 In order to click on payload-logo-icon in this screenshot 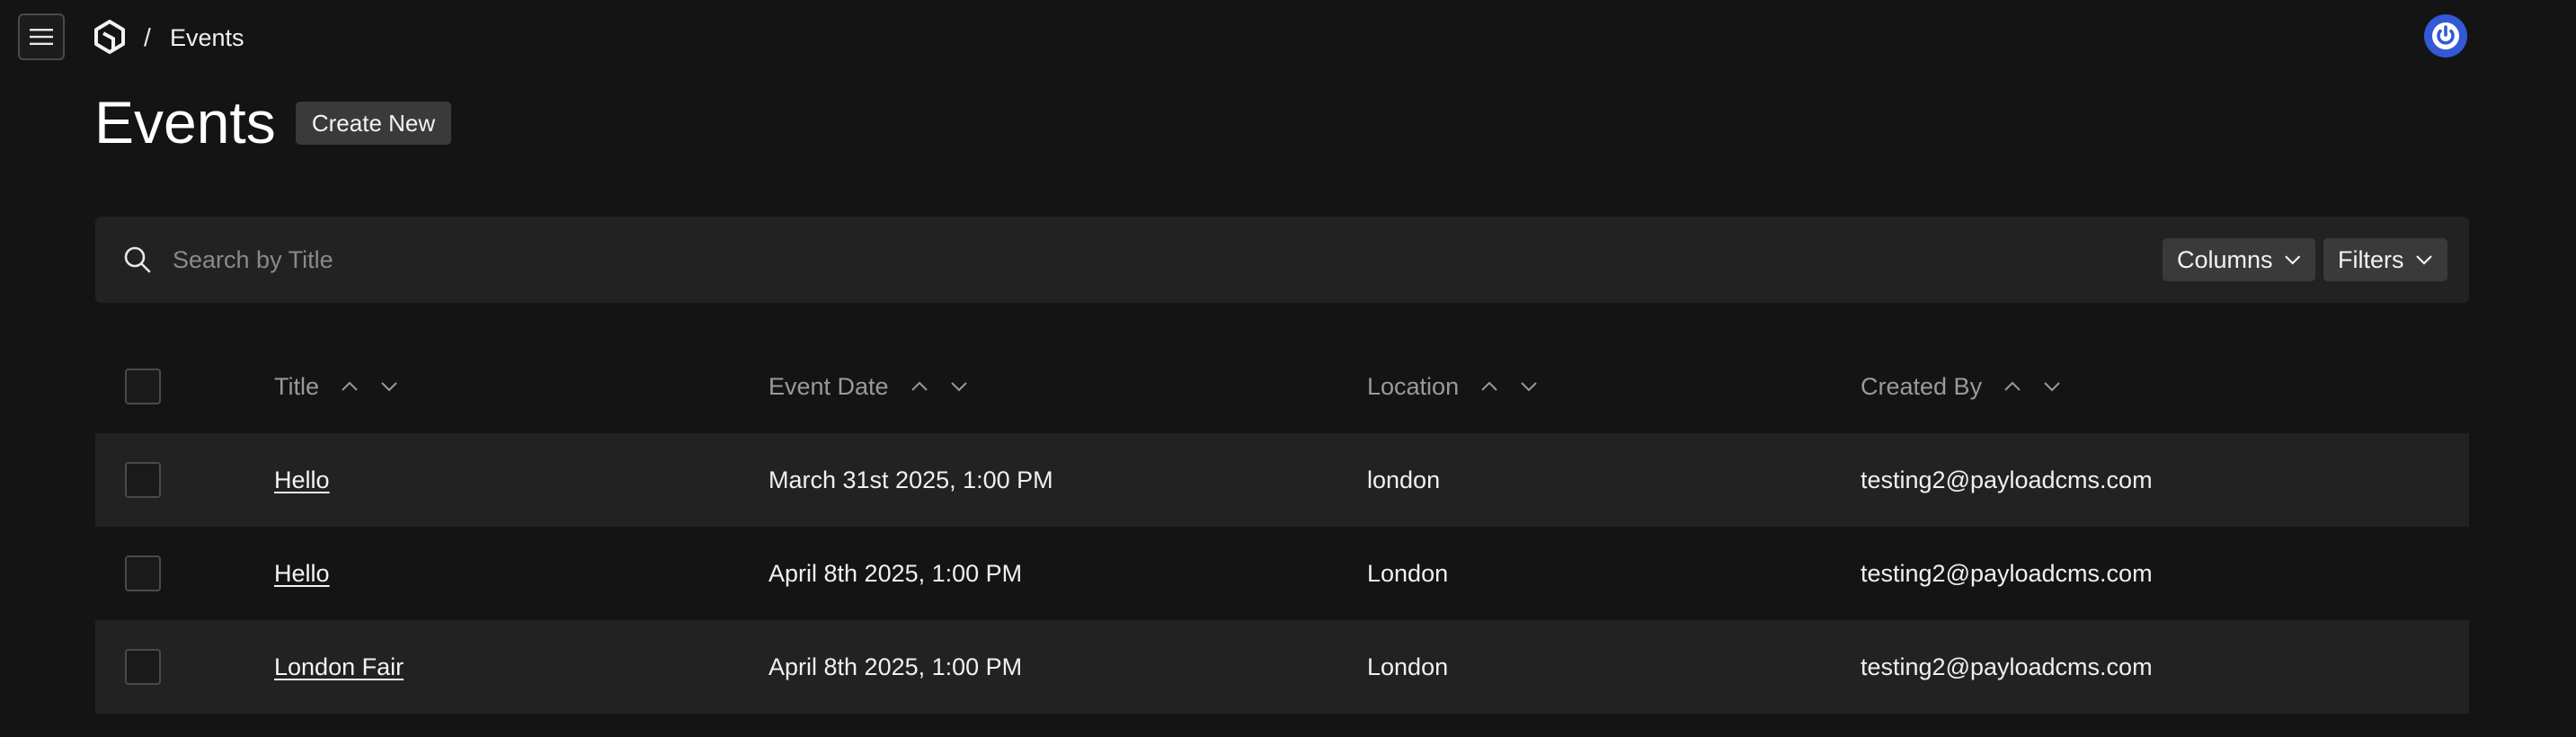, I will do `click(109, 37)`.